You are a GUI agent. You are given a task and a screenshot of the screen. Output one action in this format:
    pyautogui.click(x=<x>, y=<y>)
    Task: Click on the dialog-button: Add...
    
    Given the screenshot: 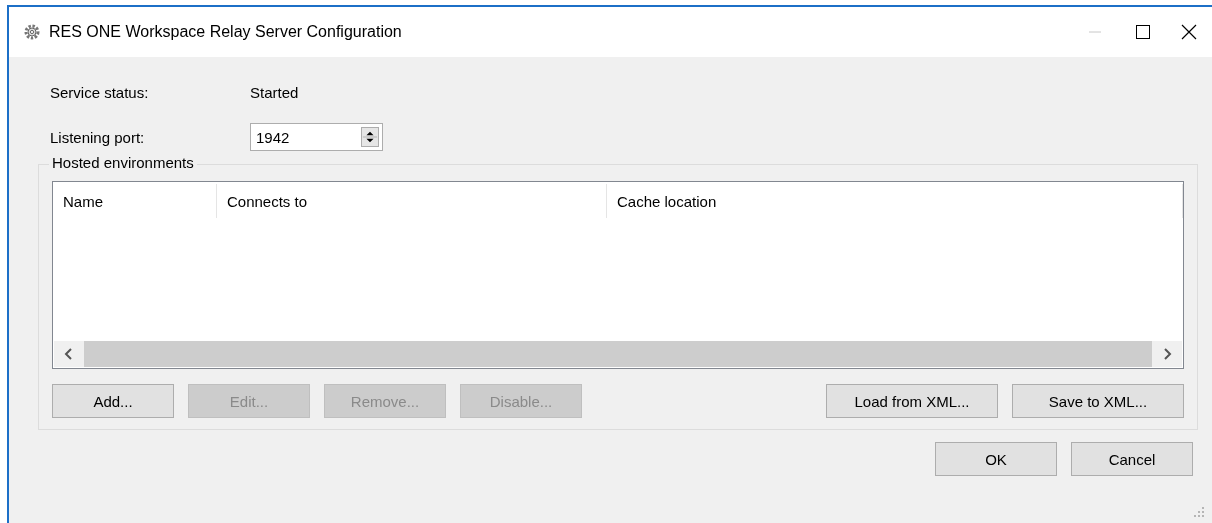 What is the action you would take?
    pyautogui.click(x=113, y=401)
    